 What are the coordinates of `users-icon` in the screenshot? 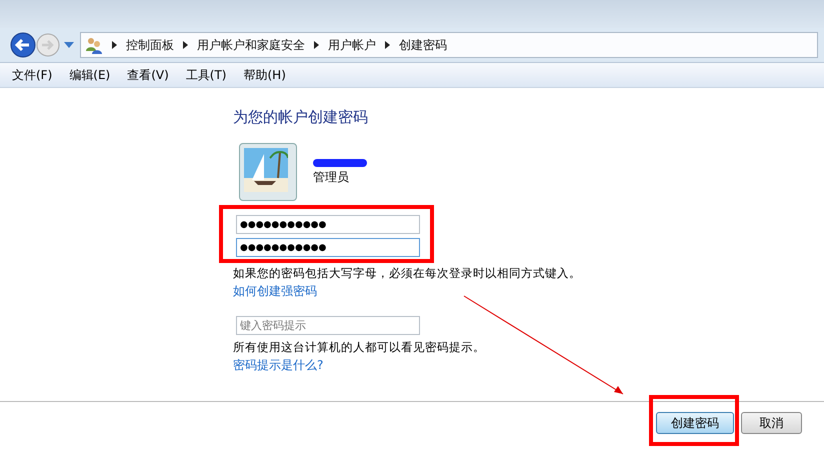 It's located at (94, 45).